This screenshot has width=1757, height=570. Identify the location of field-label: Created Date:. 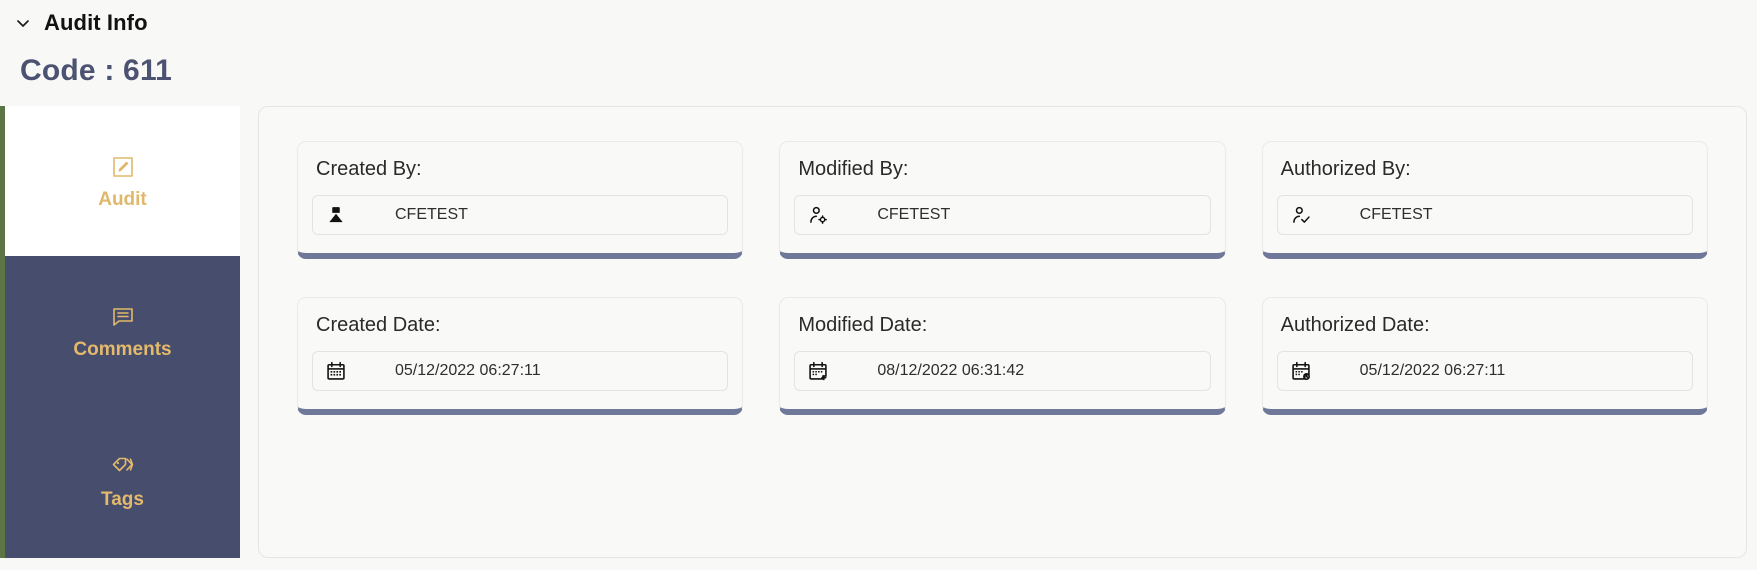
(378, 325).